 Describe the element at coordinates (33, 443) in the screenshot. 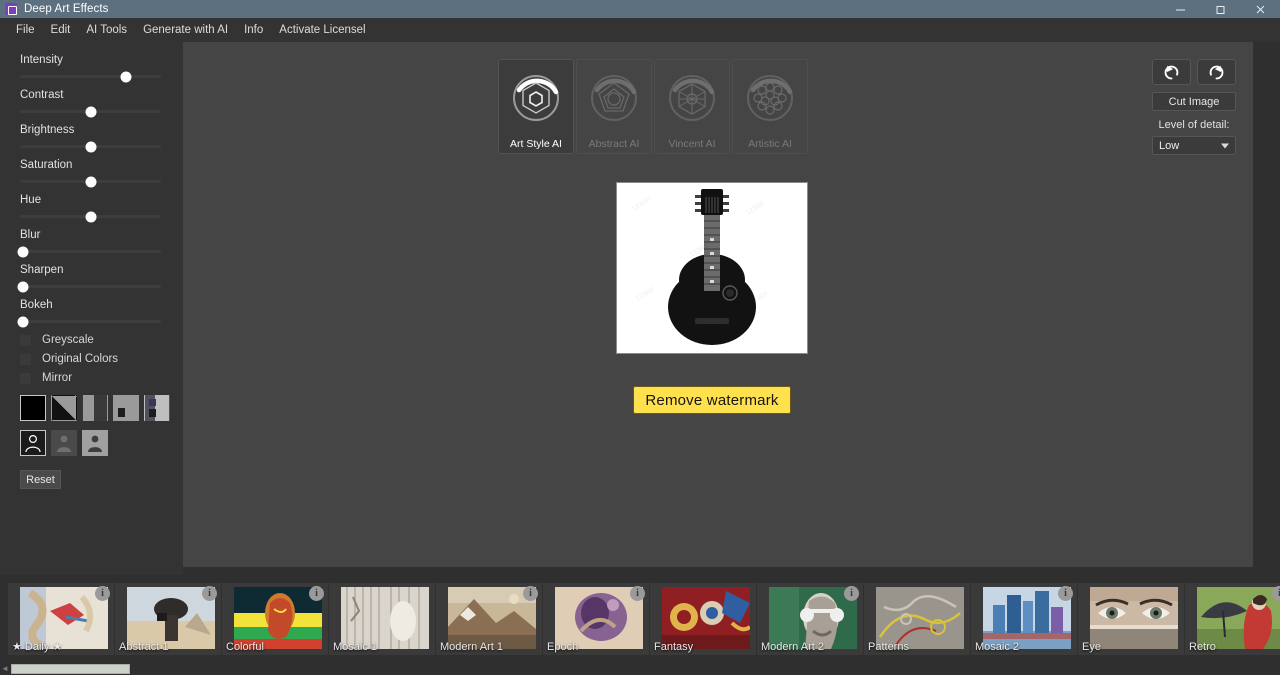

I see `person-outline-mode` at that location.